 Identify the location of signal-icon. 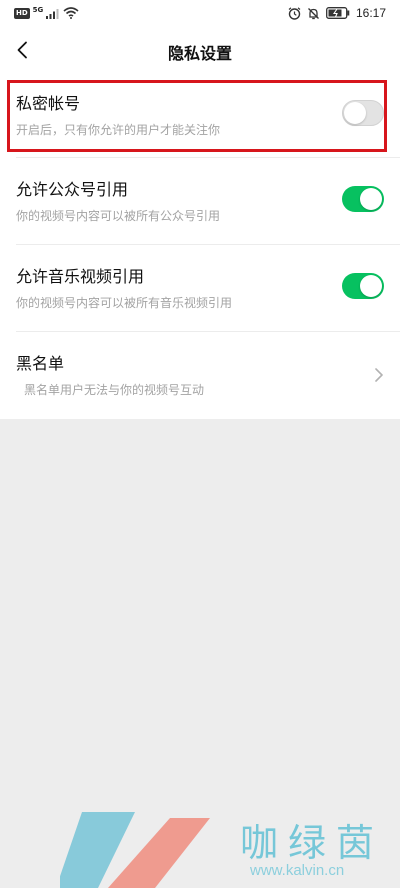
(52, 13).